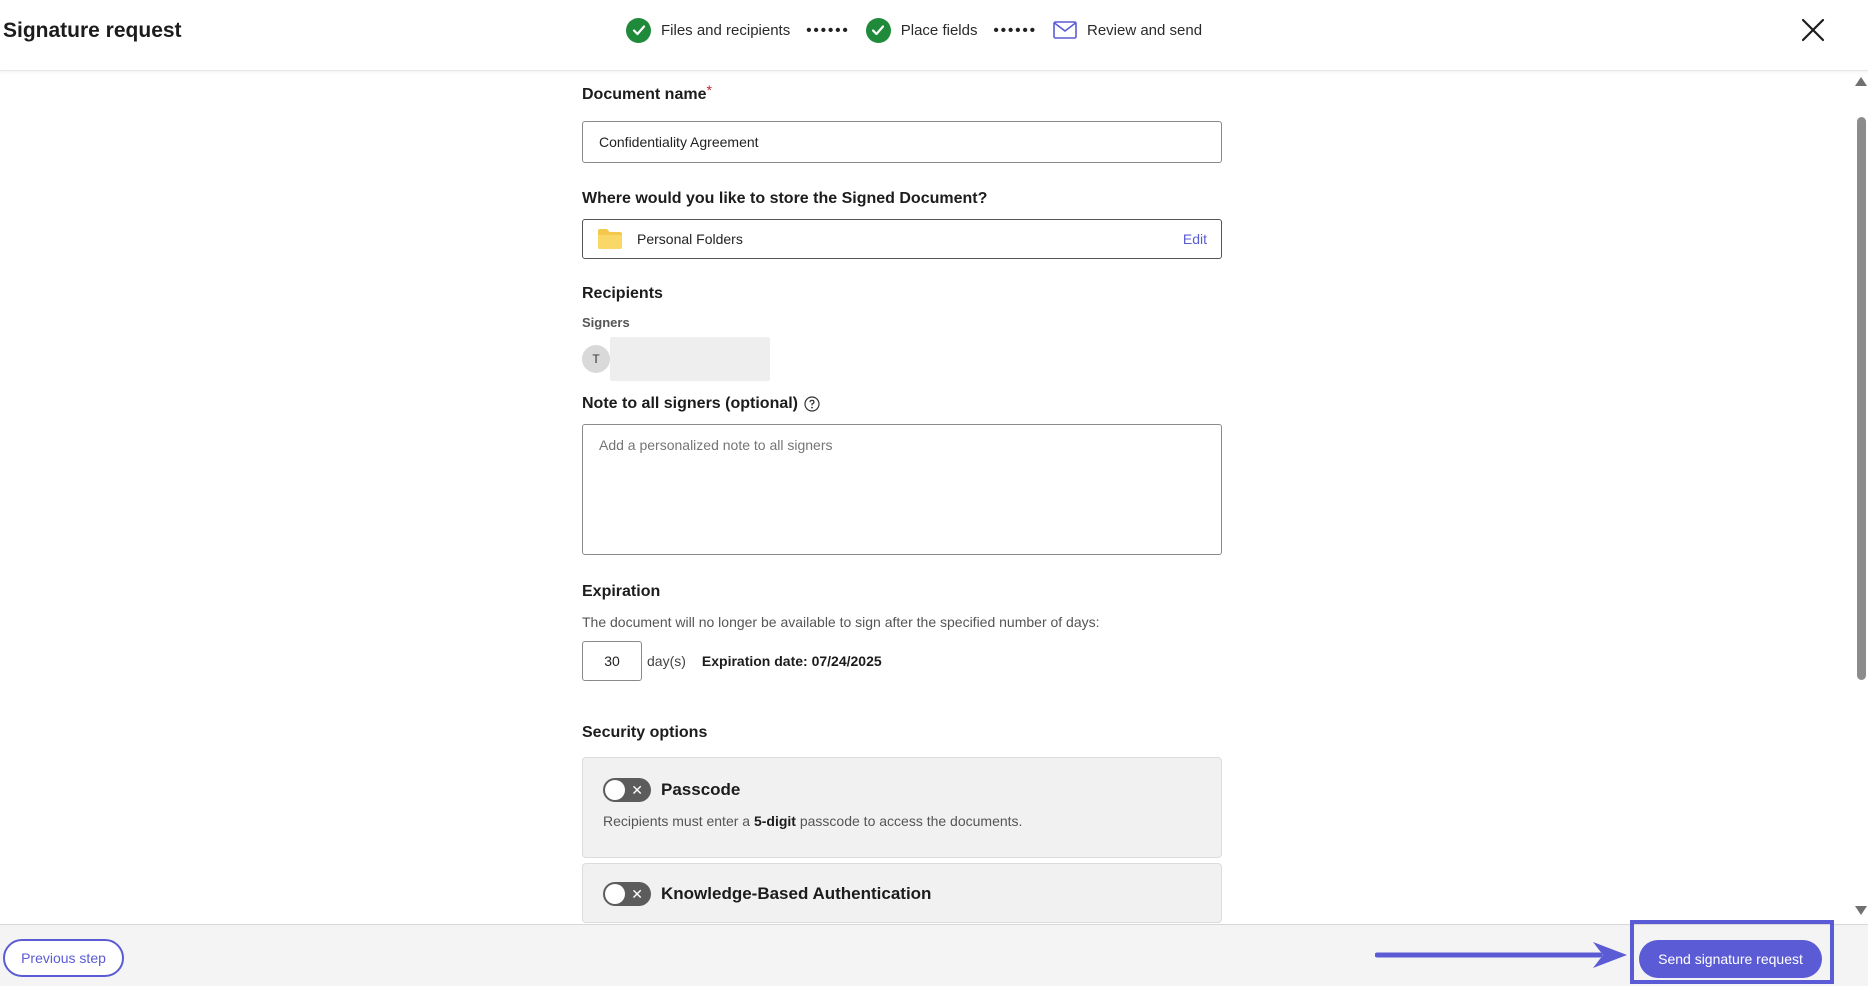 This screenshot has height=986, width=1868. I want to click on passcode-desc-bold: 5-digit, so click(774, 821).